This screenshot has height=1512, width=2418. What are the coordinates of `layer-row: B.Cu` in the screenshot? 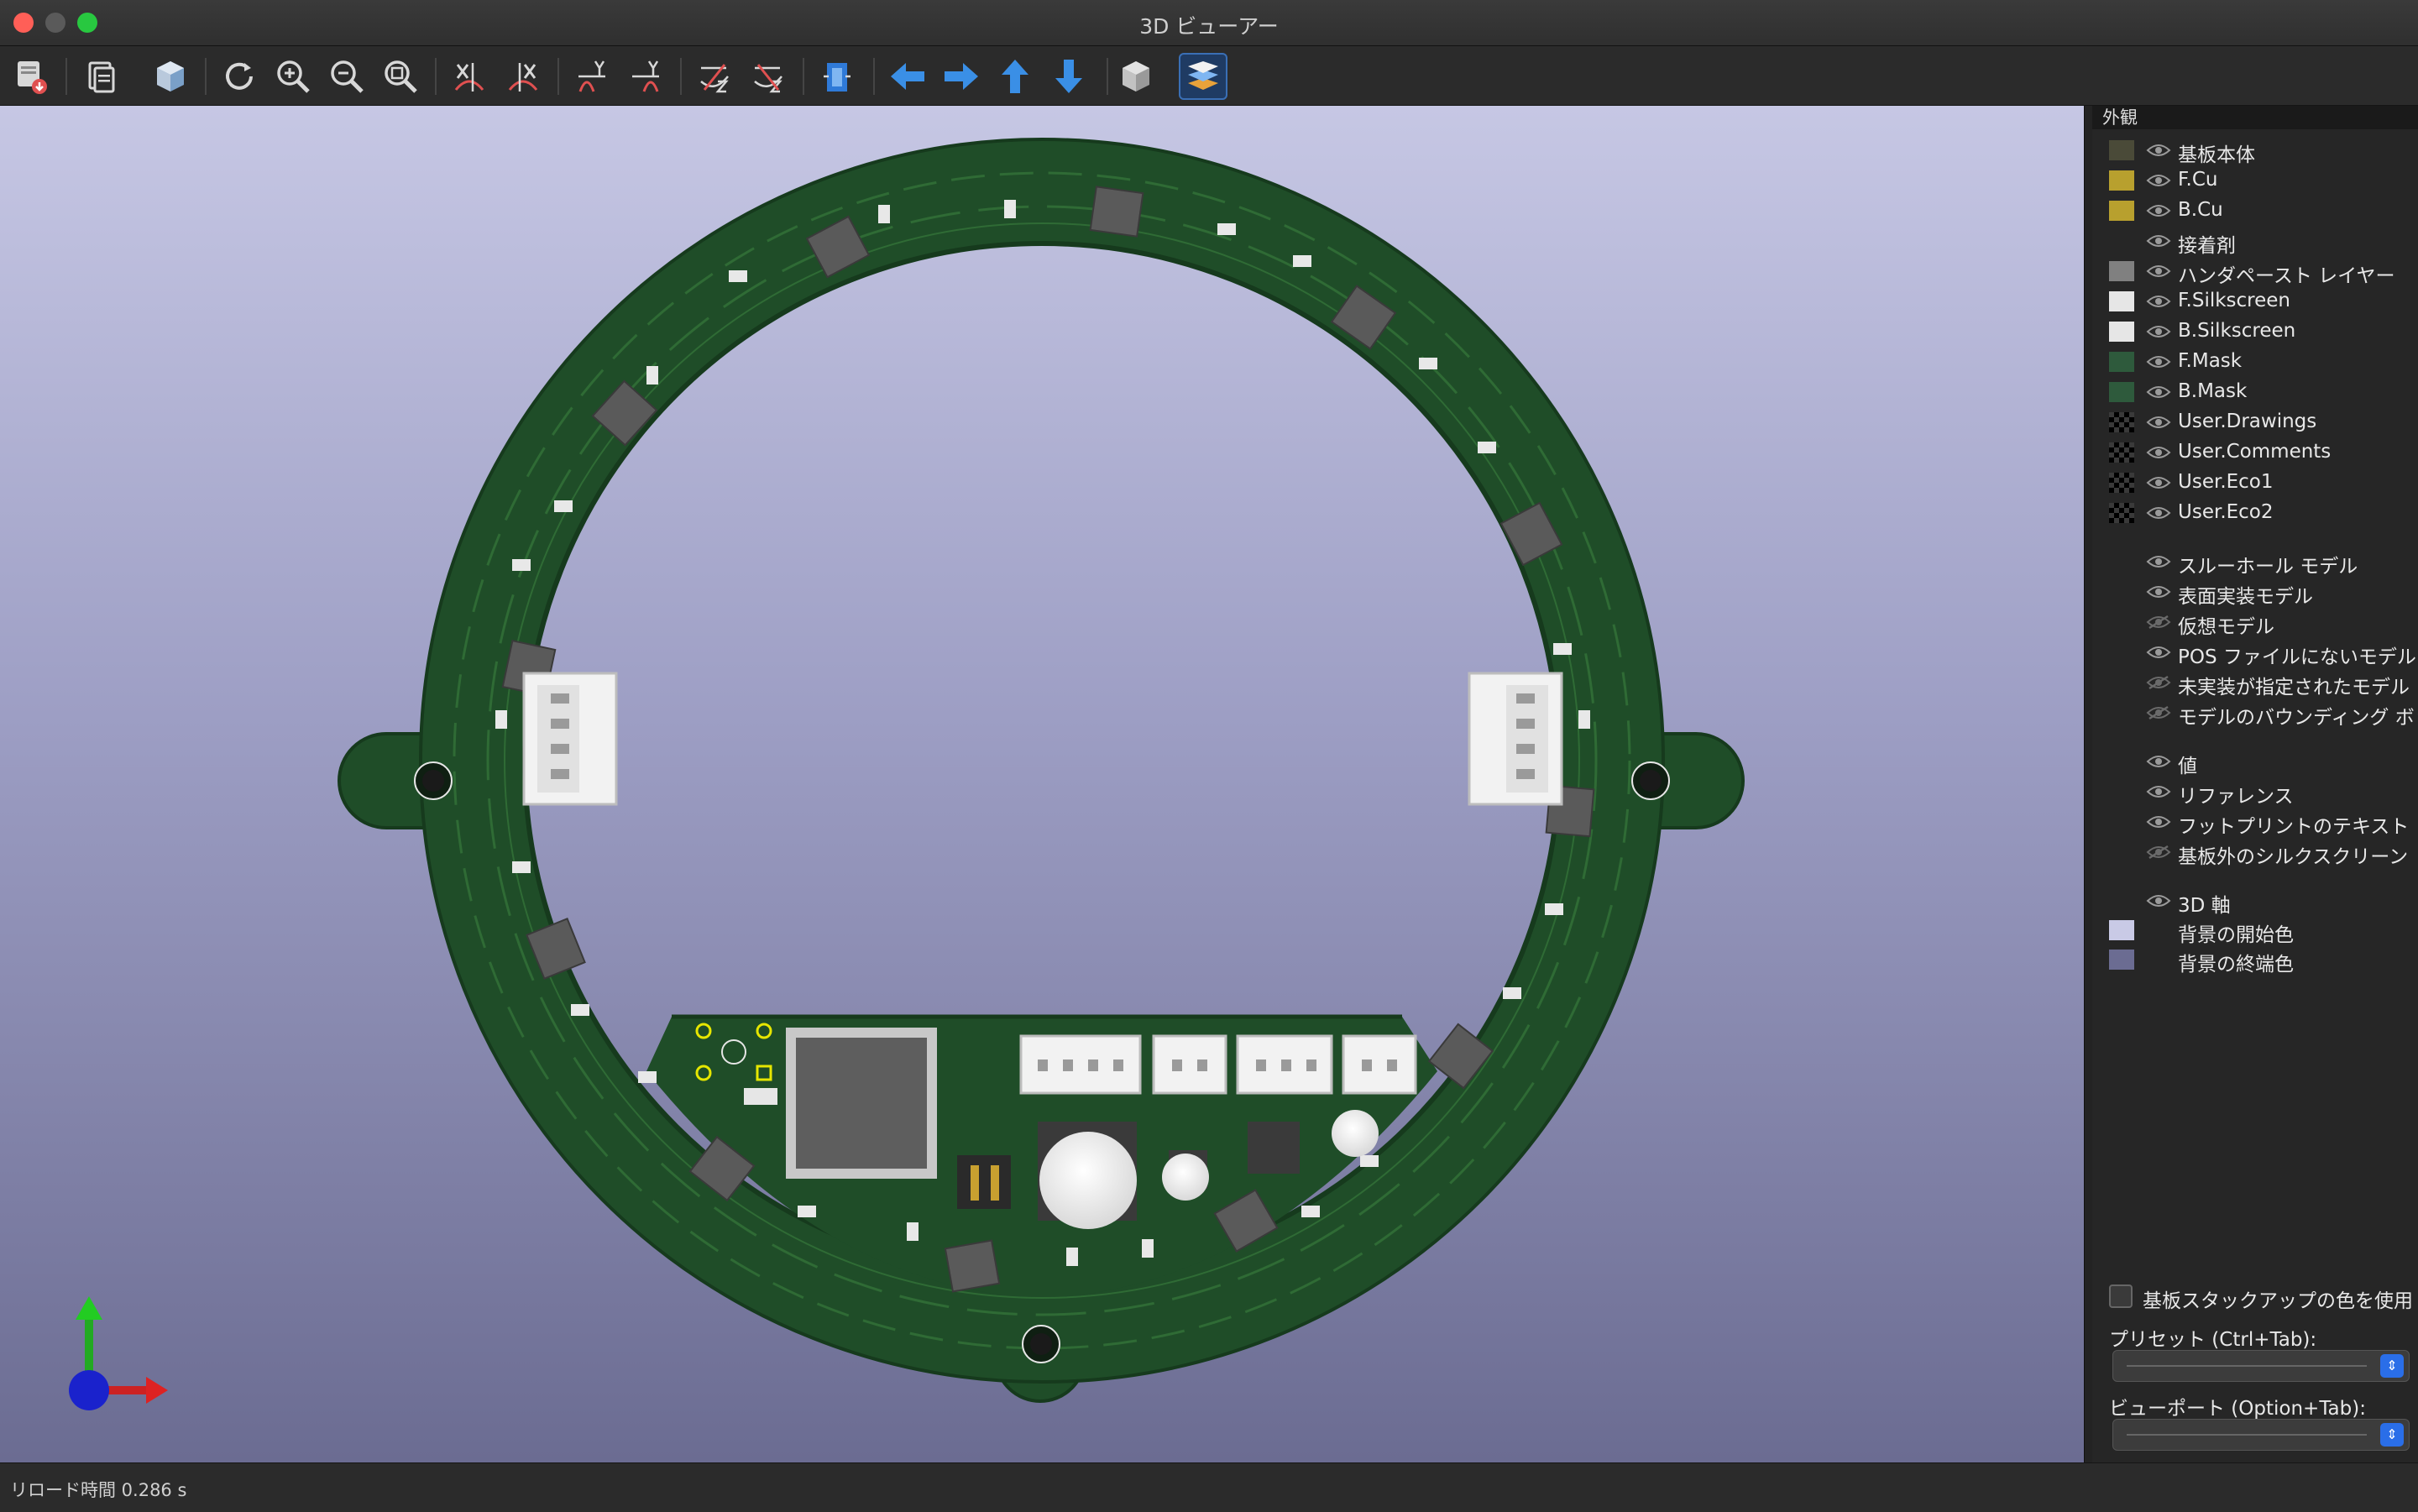 It's located at (2255, 210).